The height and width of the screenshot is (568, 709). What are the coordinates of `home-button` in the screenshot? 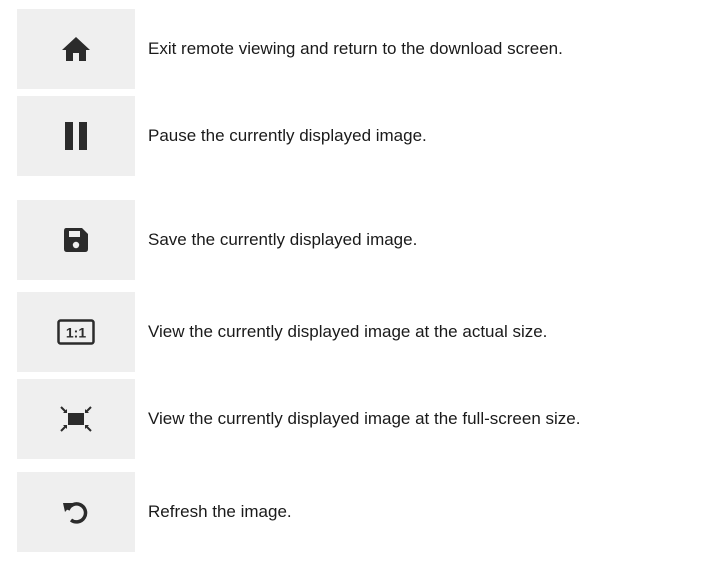 It's located at (76, 49).